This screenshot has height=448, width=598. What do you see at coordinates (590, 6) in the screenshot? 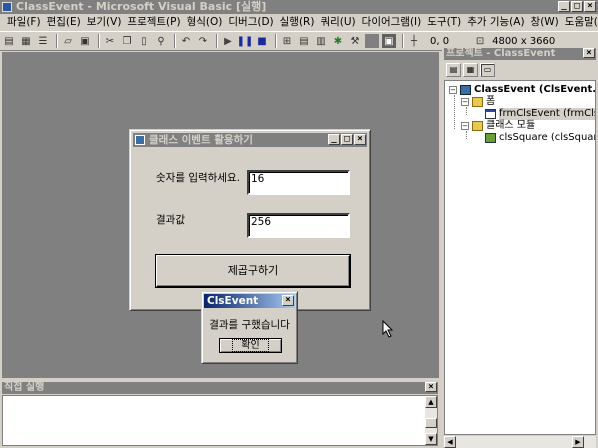
I see `close-button: ×` at bounding box center [590, 6].